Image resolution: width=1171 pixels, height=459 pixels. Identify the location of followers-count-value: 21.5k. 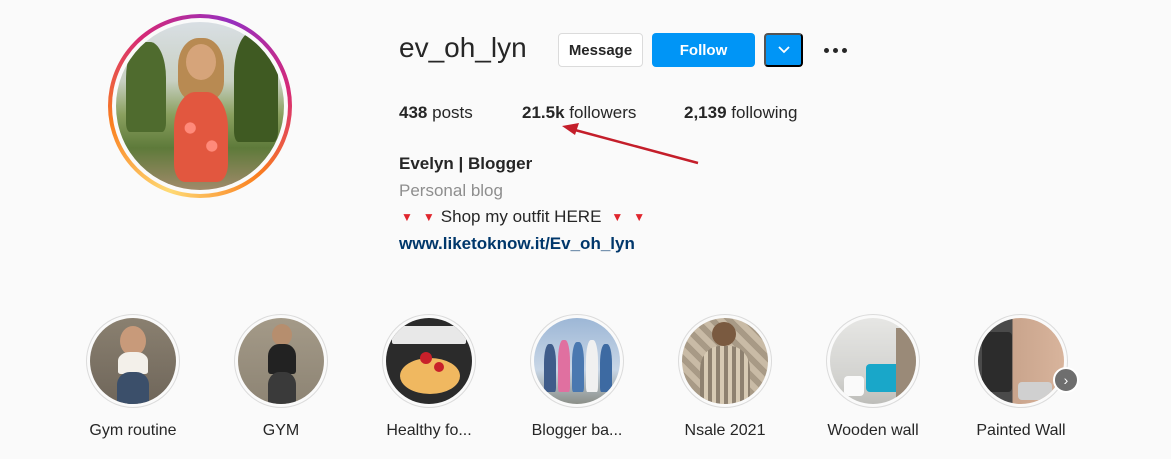
(543, 112).